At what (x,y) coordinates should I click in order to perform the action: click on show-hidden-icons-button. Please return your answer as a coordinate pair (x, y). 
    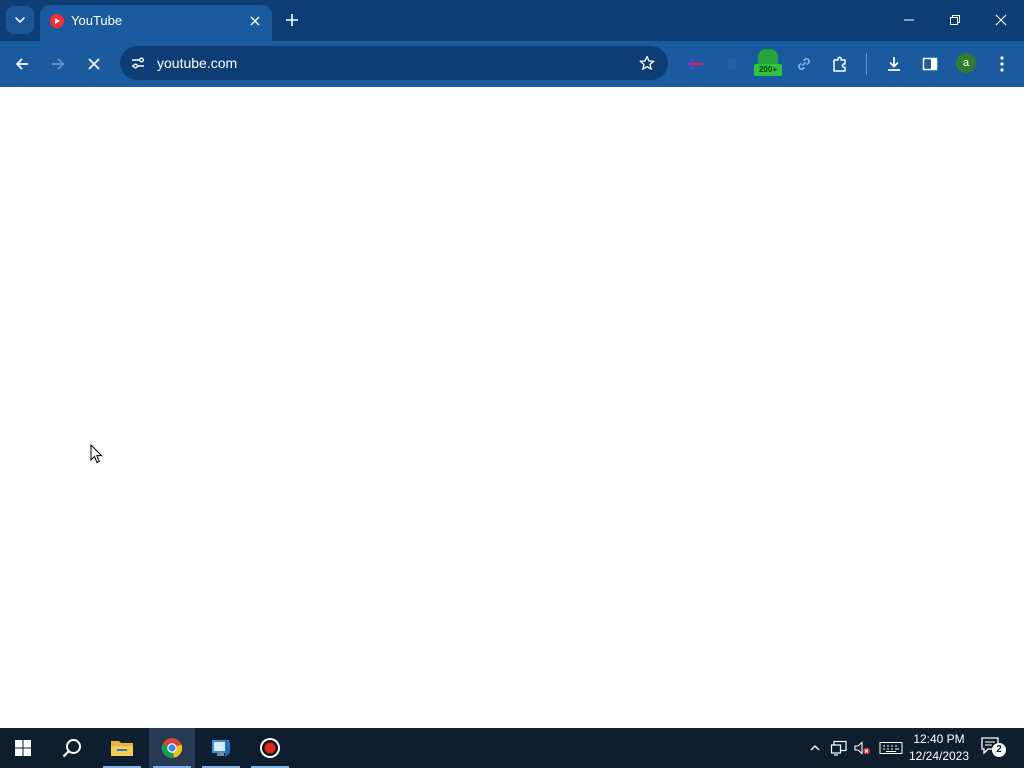
    Looking at the image, I should click on (815, 748).